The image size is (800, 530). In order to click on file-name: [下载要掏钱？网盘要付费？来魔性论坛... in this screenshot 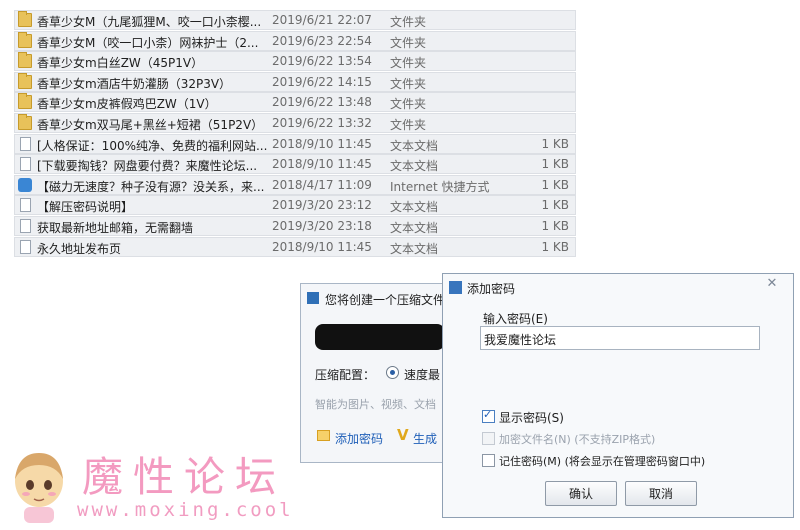, I will do `click(147, 166)`.